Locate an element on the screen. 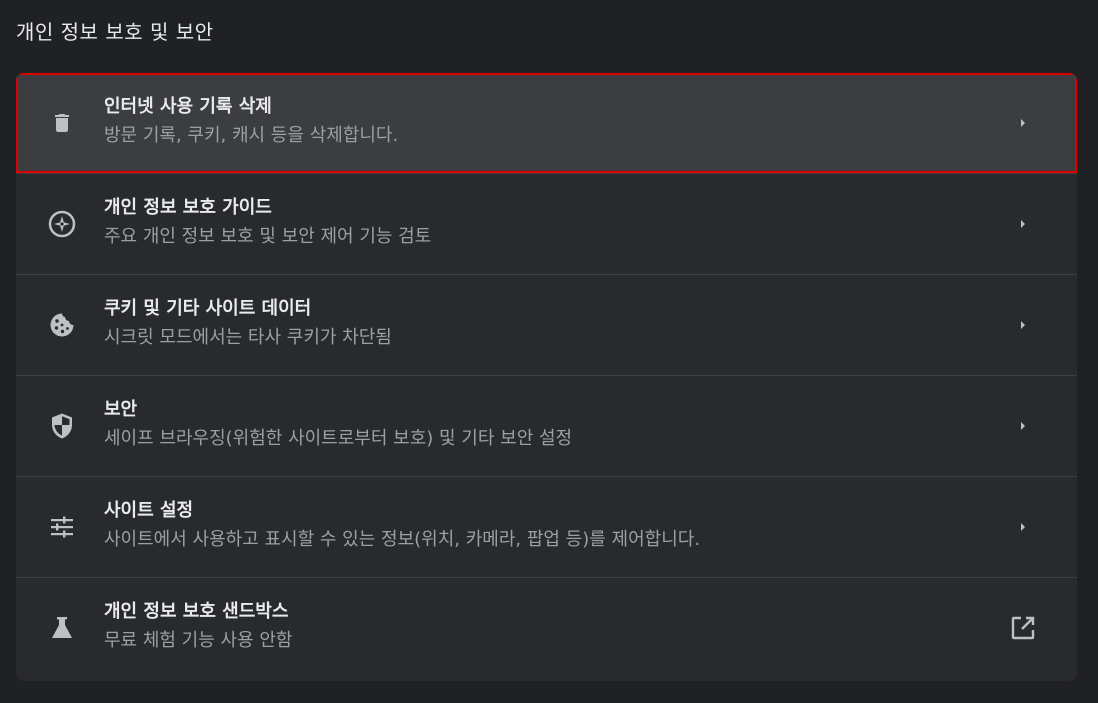 The width and height of the screenshot is (1098, 703). cookie-icon is located at coordinates (62, 325).